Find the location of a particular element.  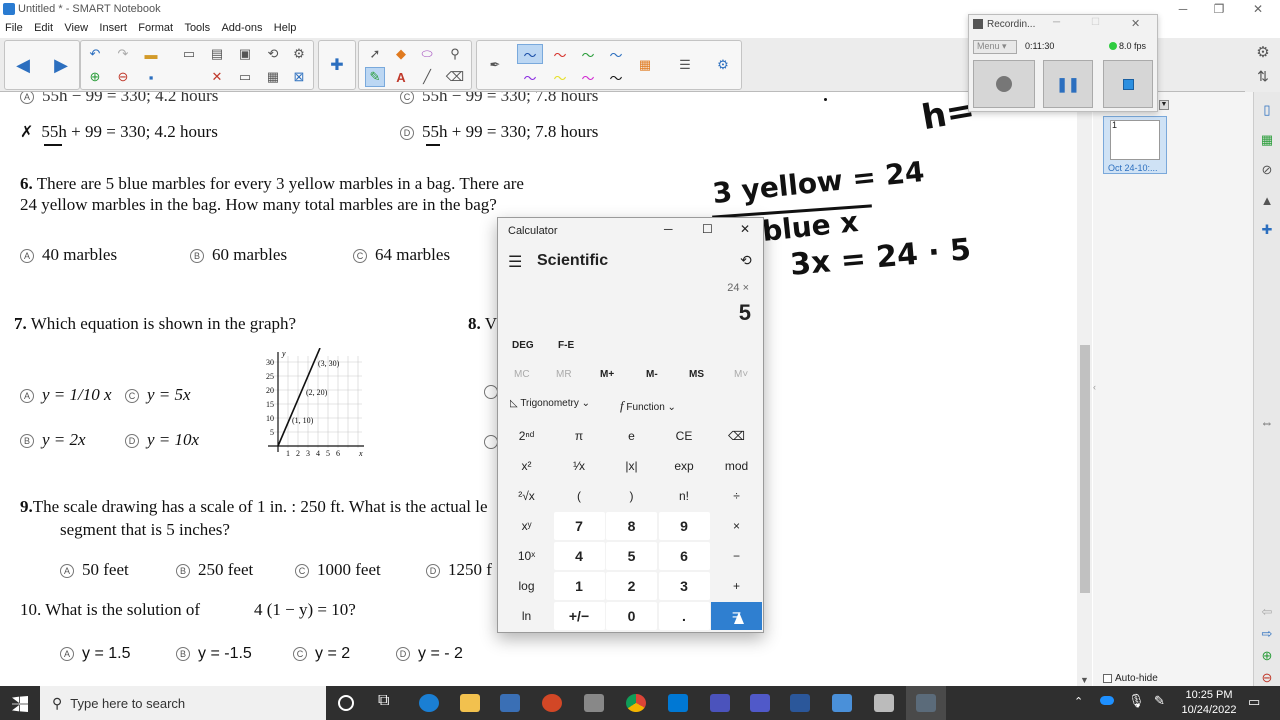

memory-clear-button: MC is located at coordinates (522, 374).